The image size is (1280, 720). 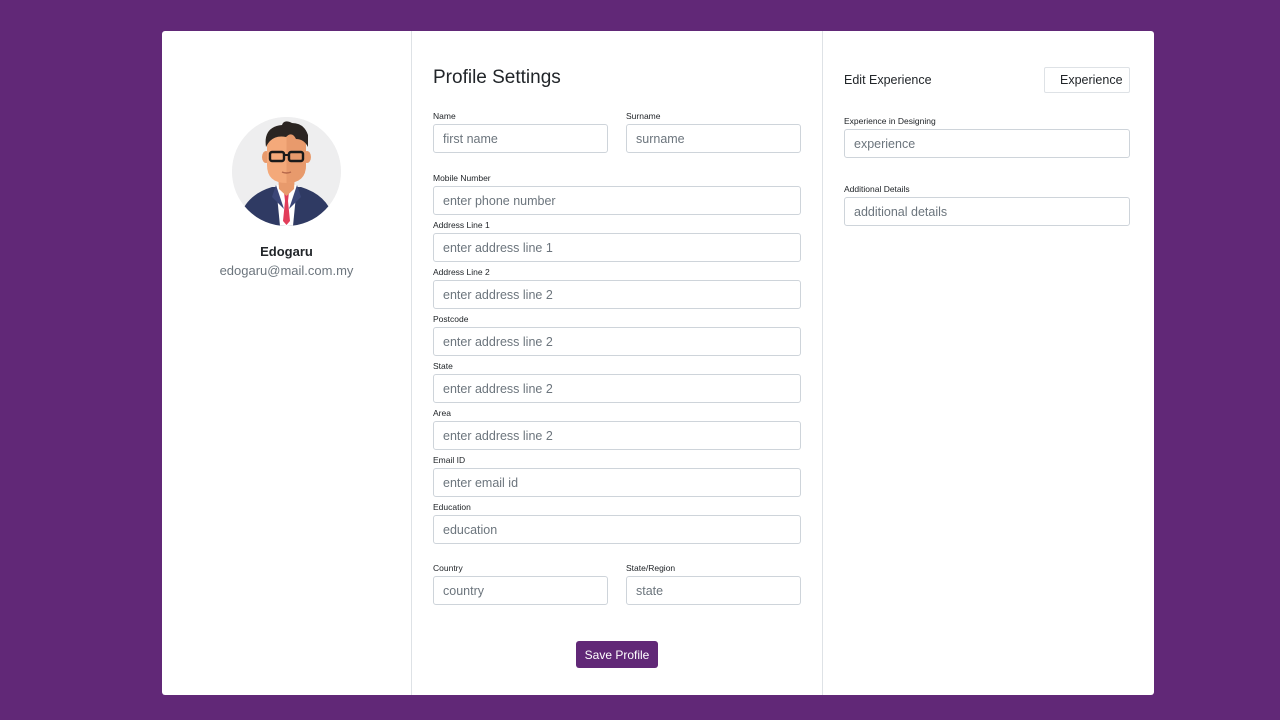 I want to click on save-profile-button: Save Profile, so click(x=617, y=654).